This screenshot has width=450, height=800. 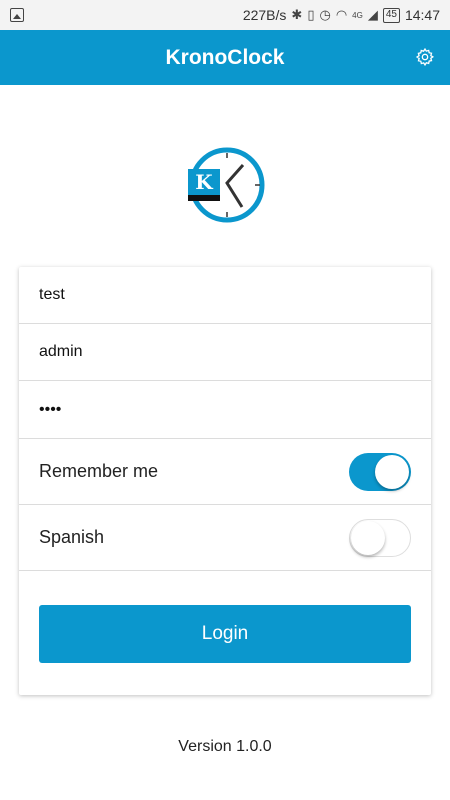 I want to click on version-label: Version 1.0.0, so click(x=225, y=746).